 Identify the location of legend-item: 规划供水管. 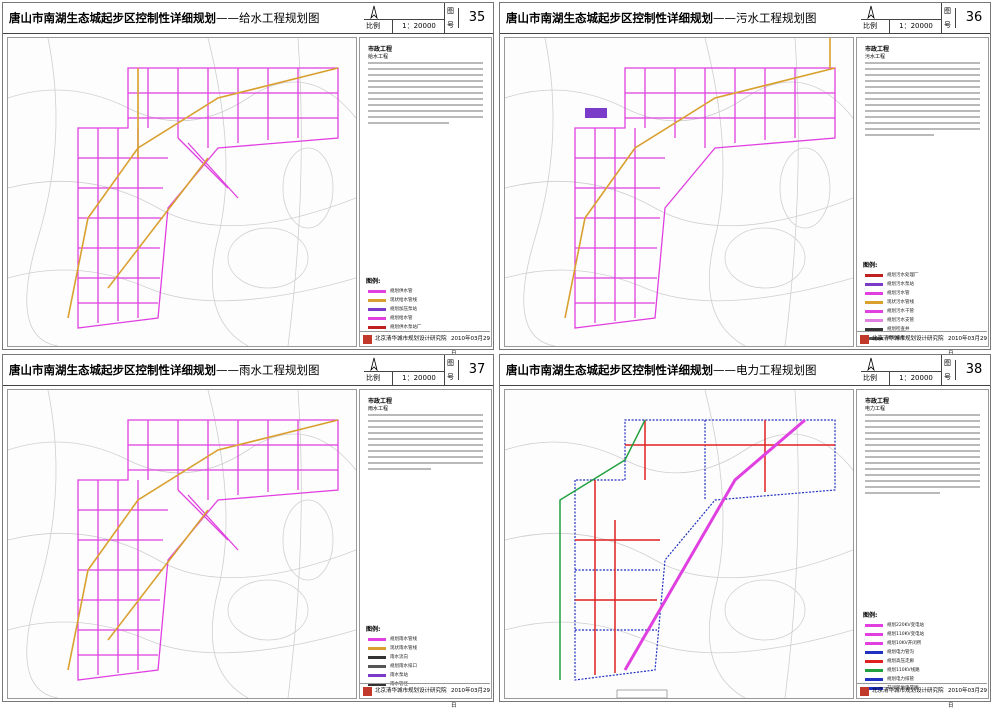
(426, 292).